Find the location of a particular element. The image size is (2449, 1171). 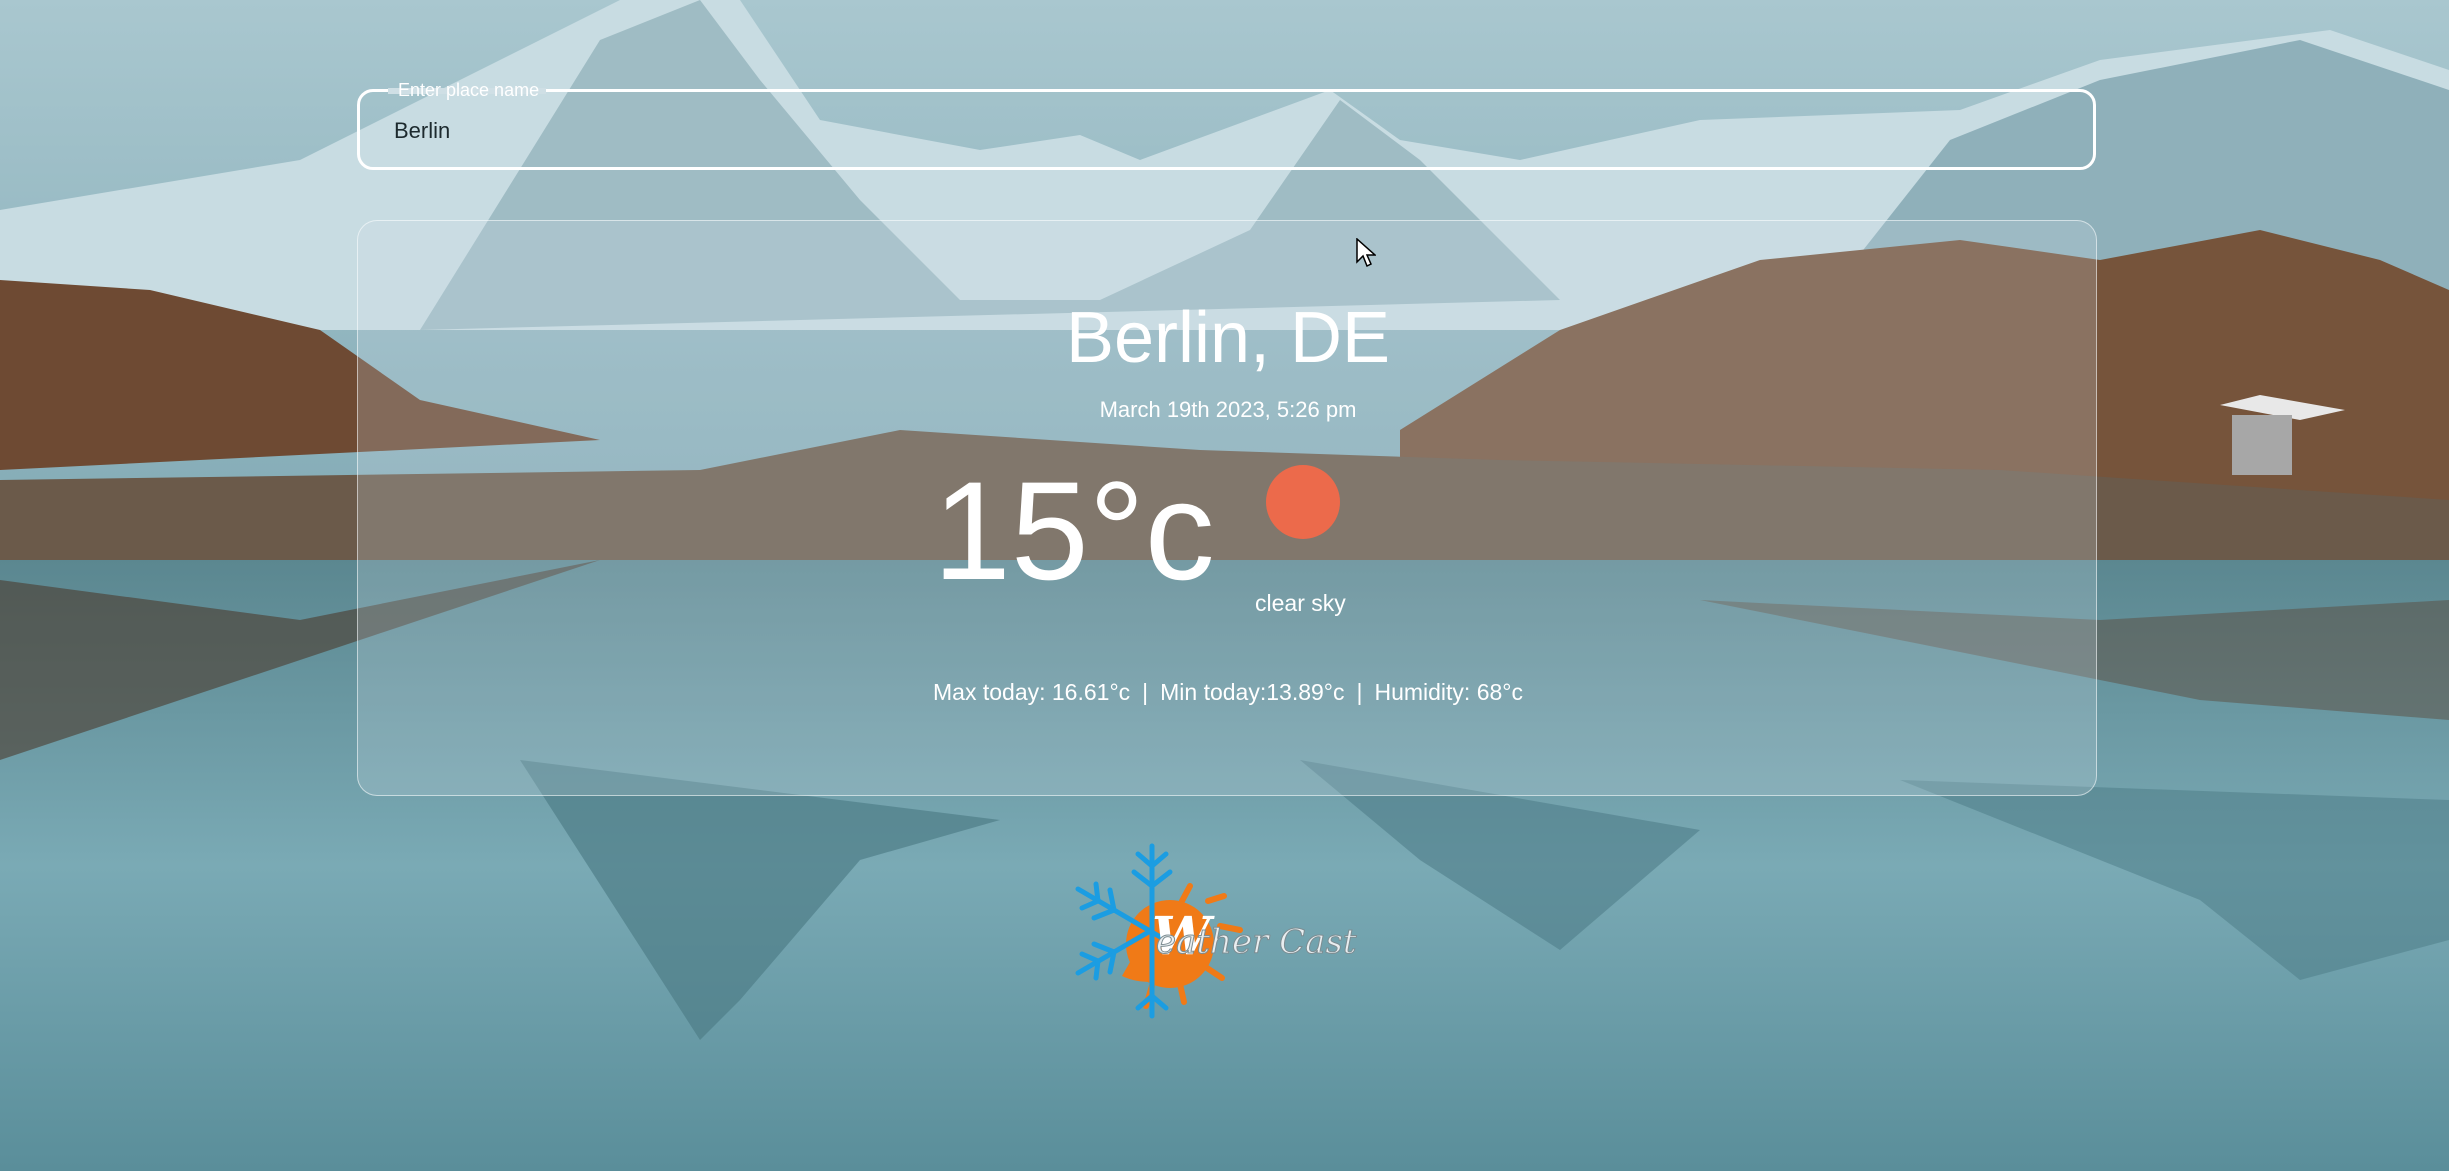

temperature: 15°c is located at coordinates (1074, 530).